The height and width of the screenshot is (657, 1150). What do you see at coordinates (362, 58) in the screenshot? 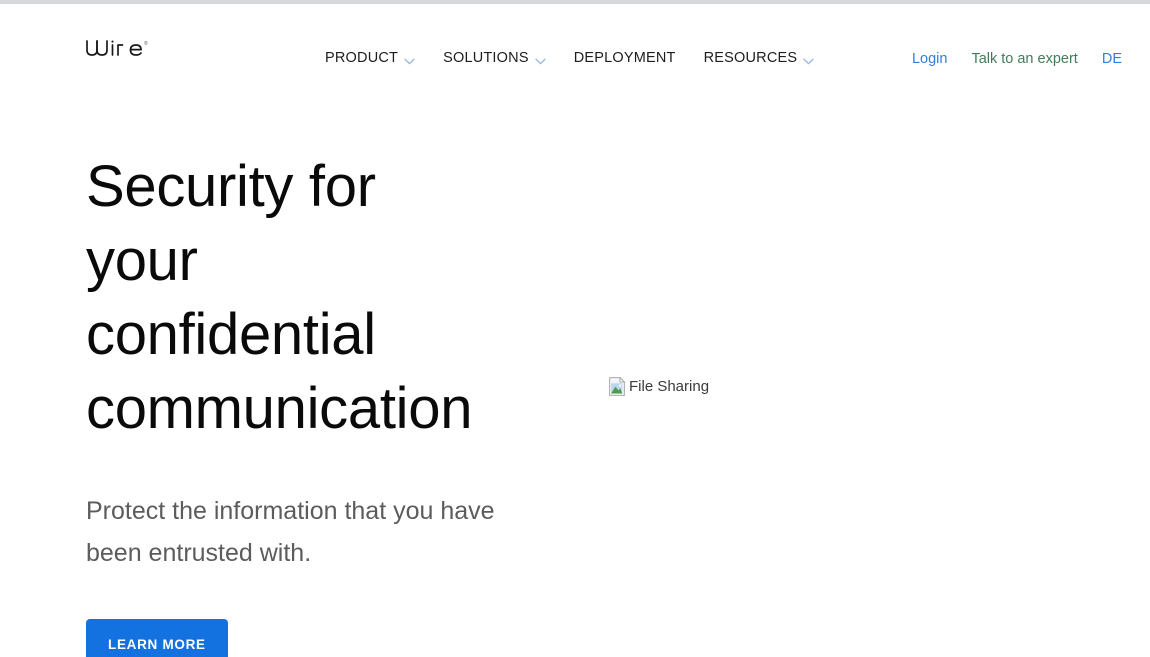
I see `nav-item-product-label: PRODUCT` at bounding box center [362, 58].